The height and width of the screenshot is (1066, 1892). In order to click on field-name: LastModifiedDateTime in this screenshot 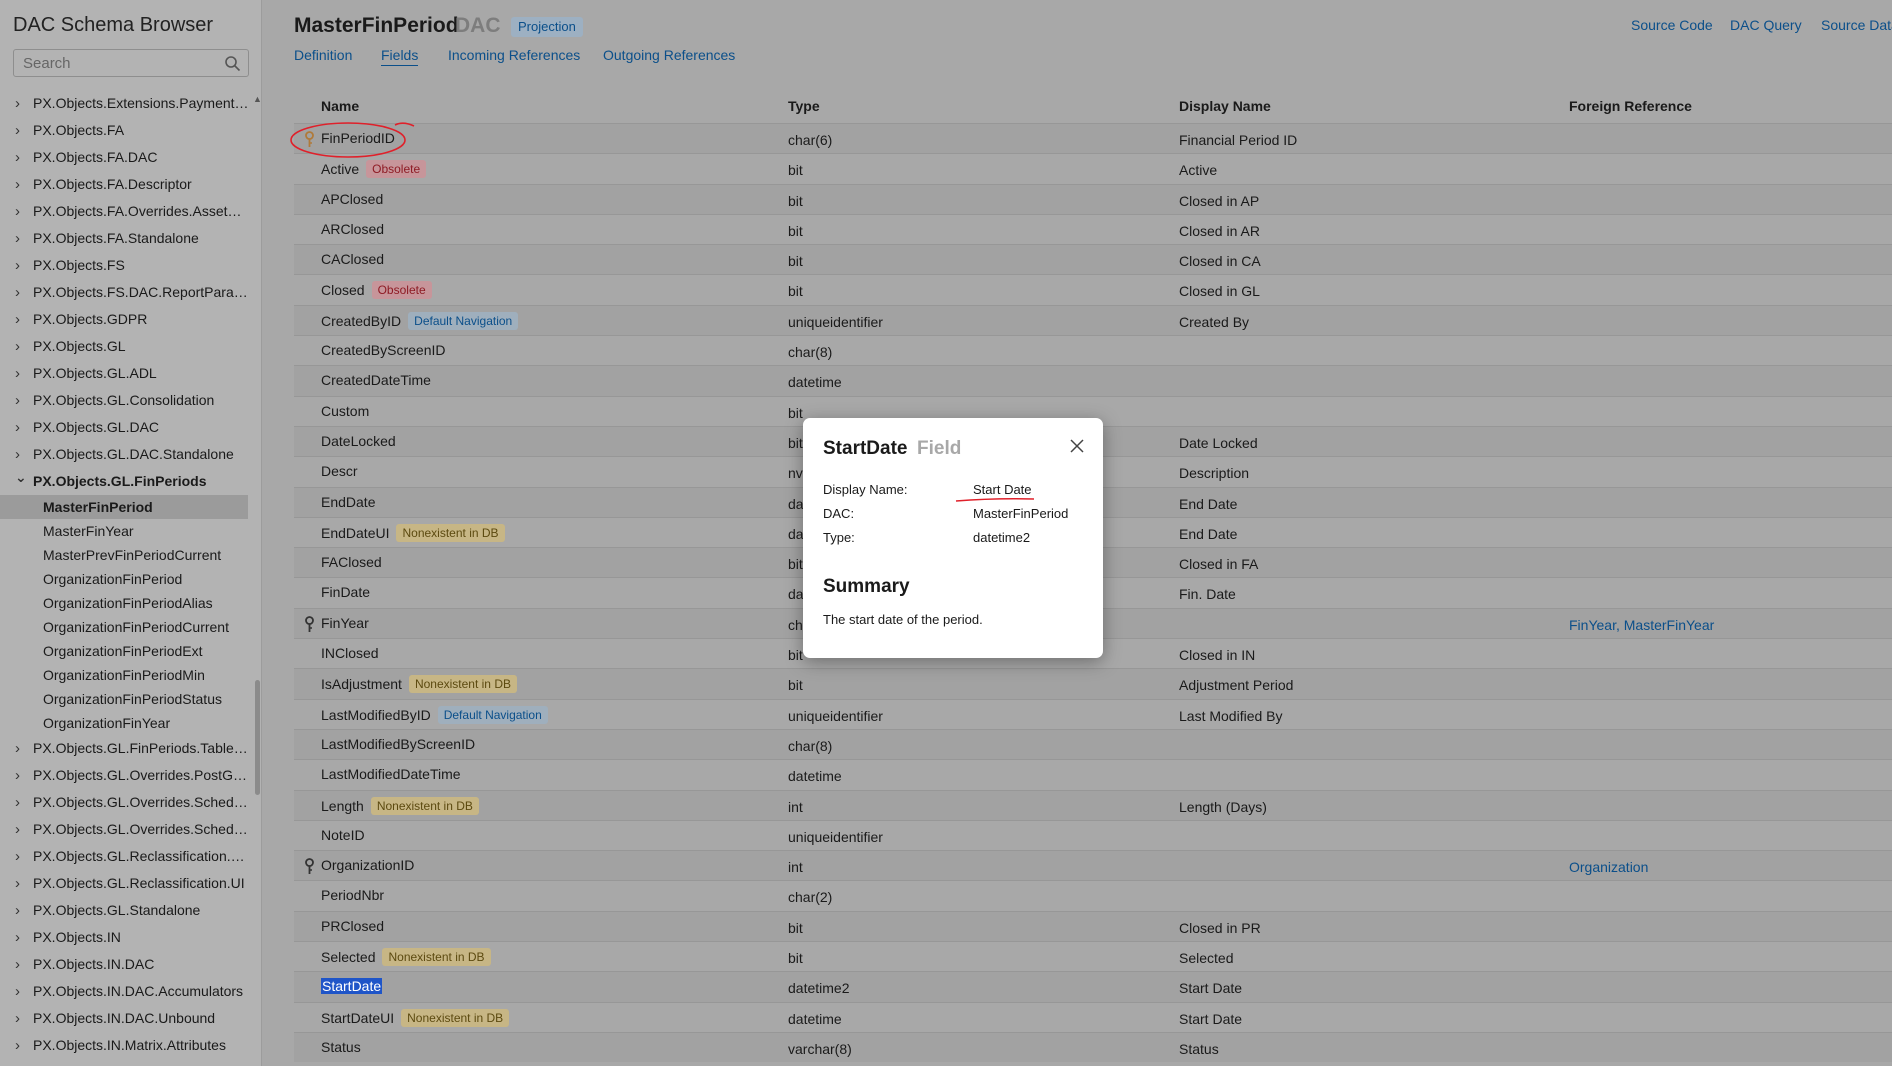, I will do `click(391, 774)`.